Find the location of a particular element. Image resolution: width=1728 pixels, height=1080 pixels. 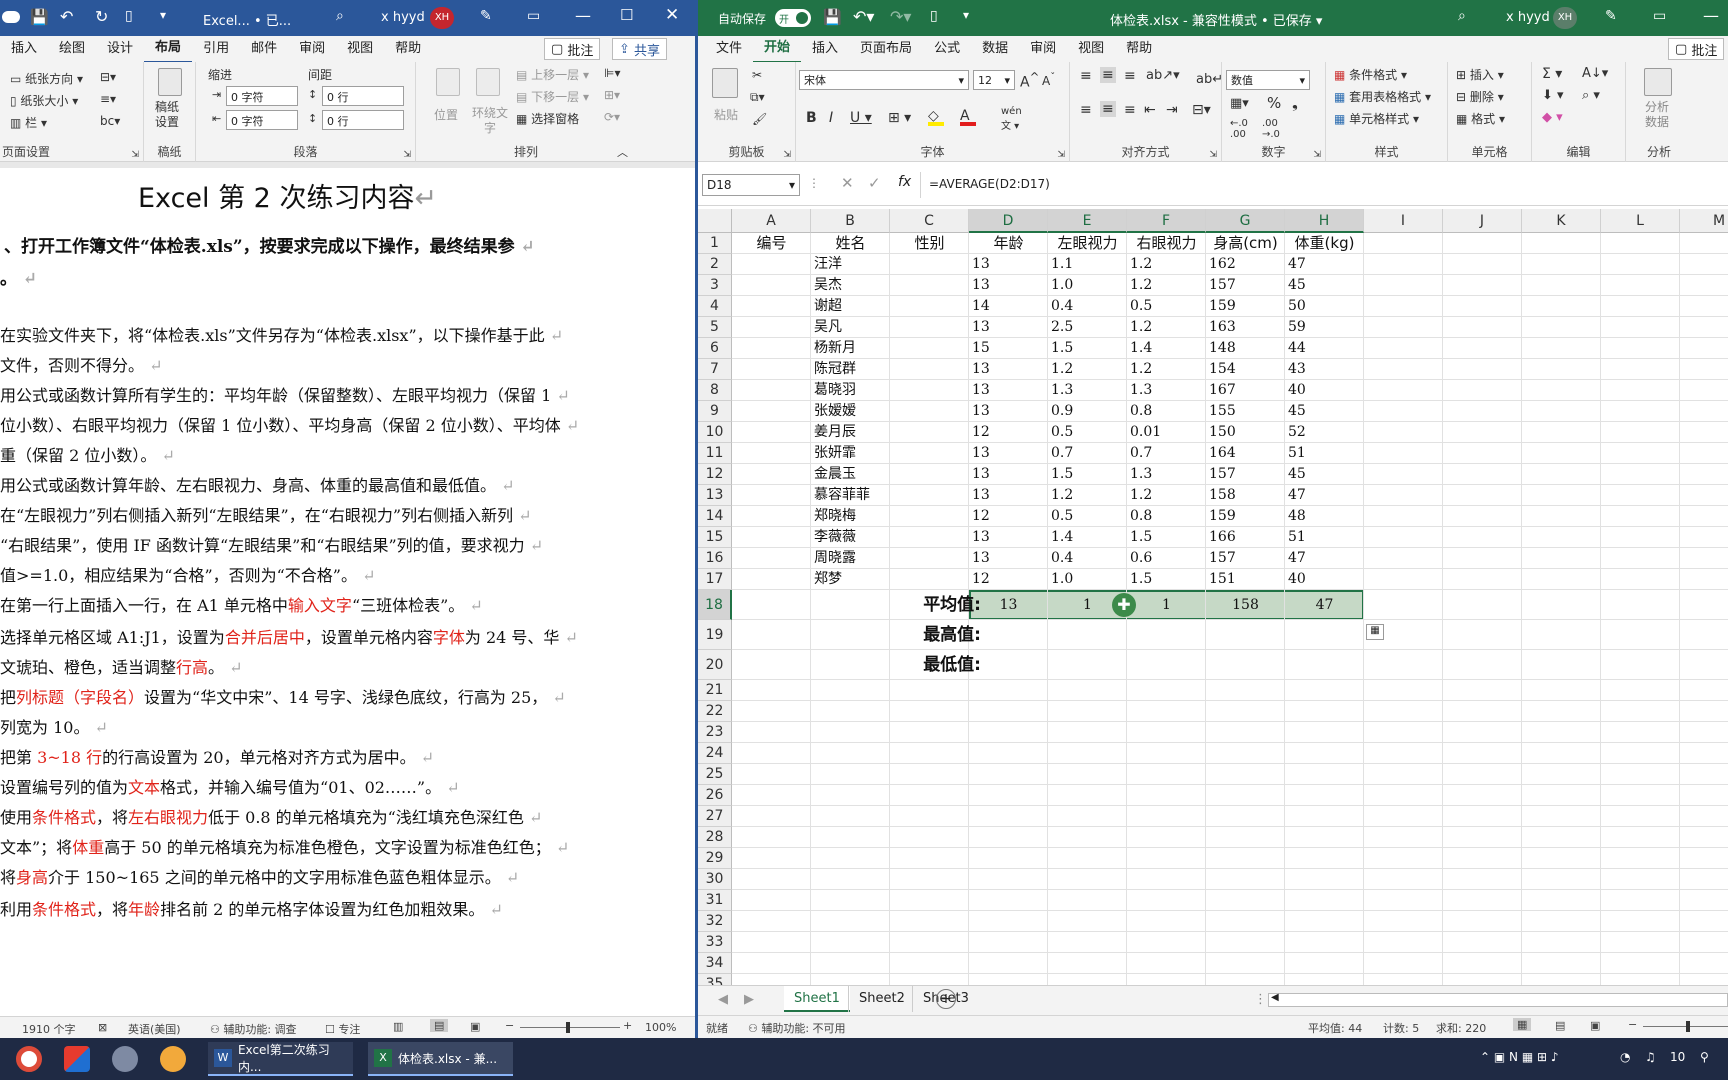

cell-b14: 郑晓梅 is located at coordinates (850, 516).